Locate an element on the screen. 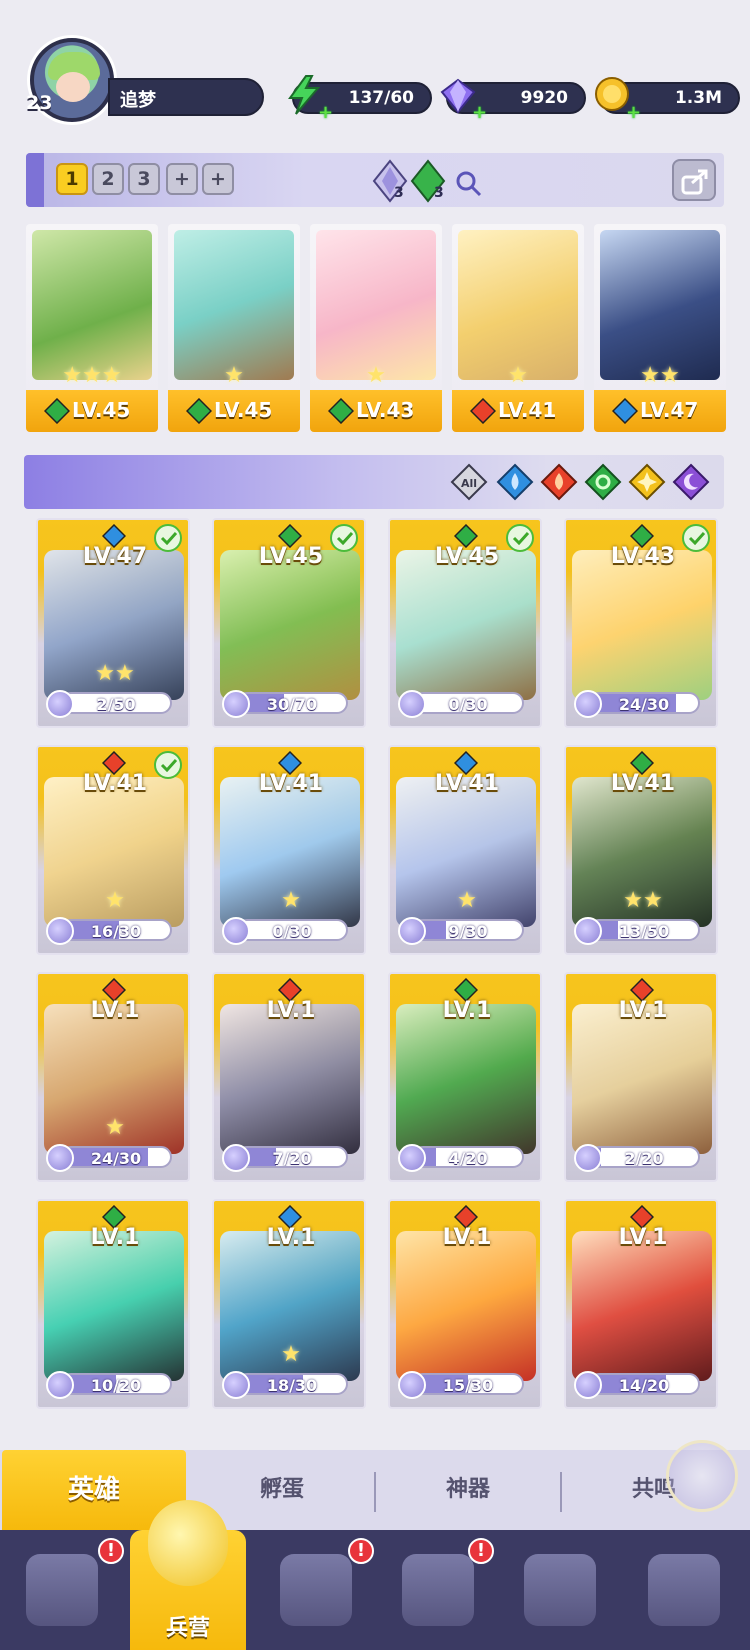 This screenshot has width=750, height=1650. tab-artifacts: 神器 is located at coordinates (468, 1490).